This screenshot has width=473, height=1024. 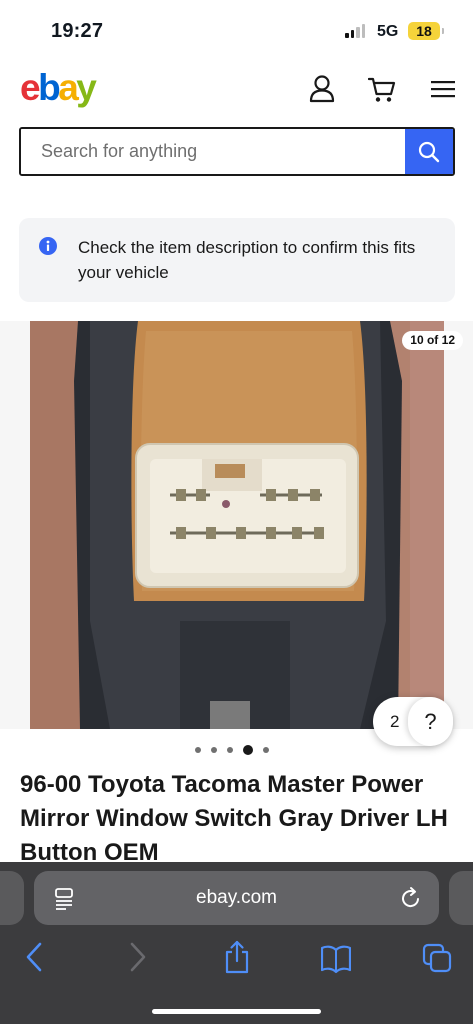 What do you see at coordinates (236, 29) in the screenshot?
I see `status-bar: 19:27 5G 18` at bounding box center [236, 29].